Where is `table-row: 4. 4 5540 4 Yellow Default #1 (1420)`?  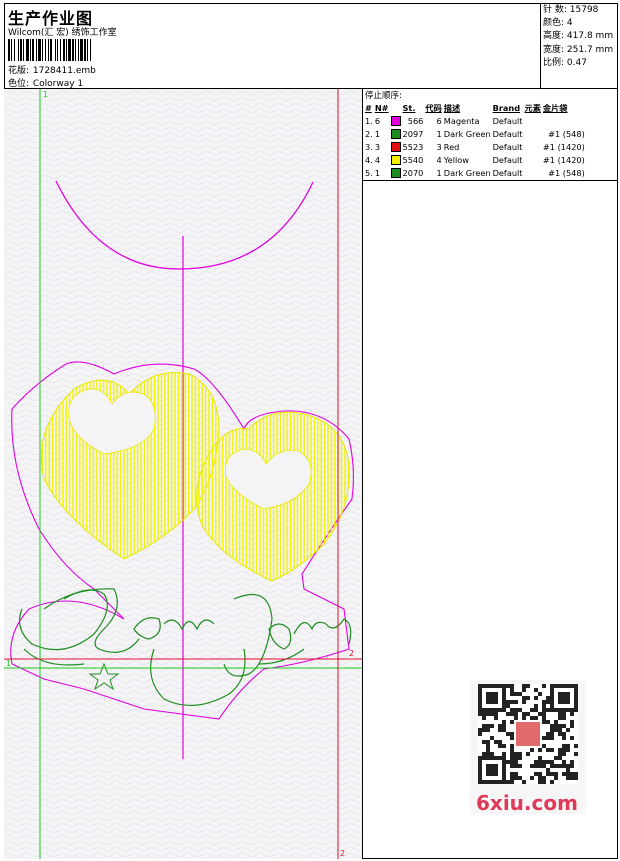 table-row: 4. 4 5540 4 Yellow Default #1 (1420) is located at coordinates (475, 159).